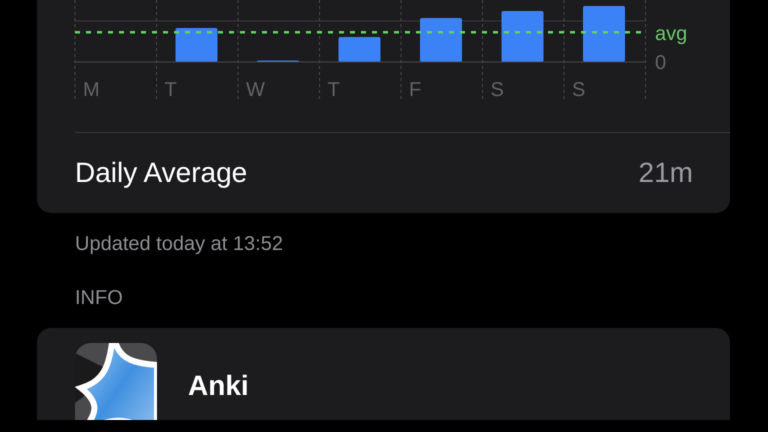 The image size is (768, 432). I want to click on axis-label: 0, so click(660, 63).